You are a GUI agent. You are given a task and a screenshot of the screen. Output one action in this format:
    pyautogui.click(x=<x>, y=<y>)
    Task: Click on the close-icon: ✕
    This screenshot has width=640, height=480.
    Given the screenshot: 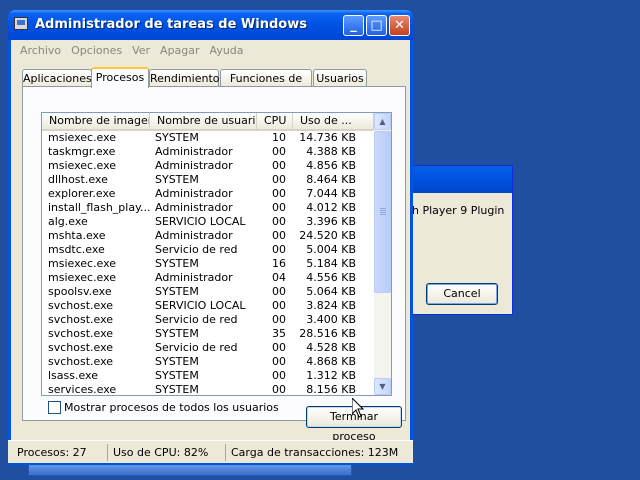 What is the action you would take?
    pyautogui.click(x=399, y=25)
    